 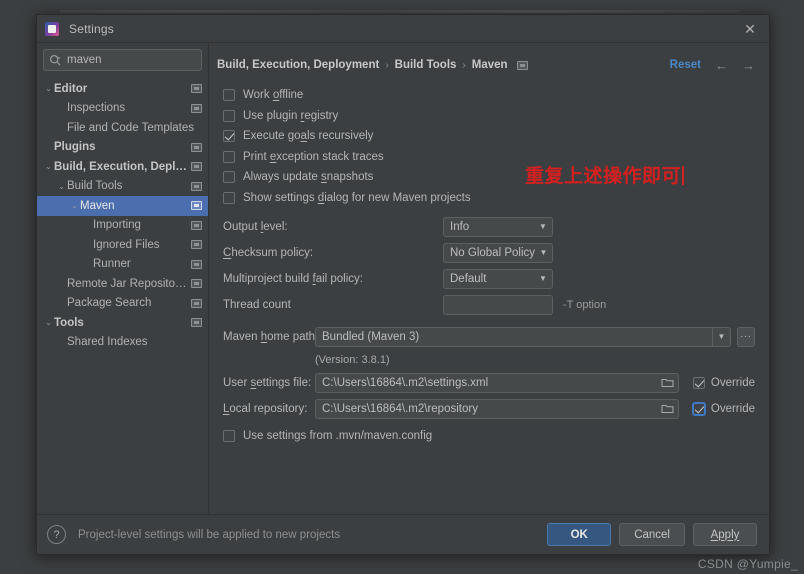 I want to click on local-repository-override-group: Override, so click(x=723, y=408).